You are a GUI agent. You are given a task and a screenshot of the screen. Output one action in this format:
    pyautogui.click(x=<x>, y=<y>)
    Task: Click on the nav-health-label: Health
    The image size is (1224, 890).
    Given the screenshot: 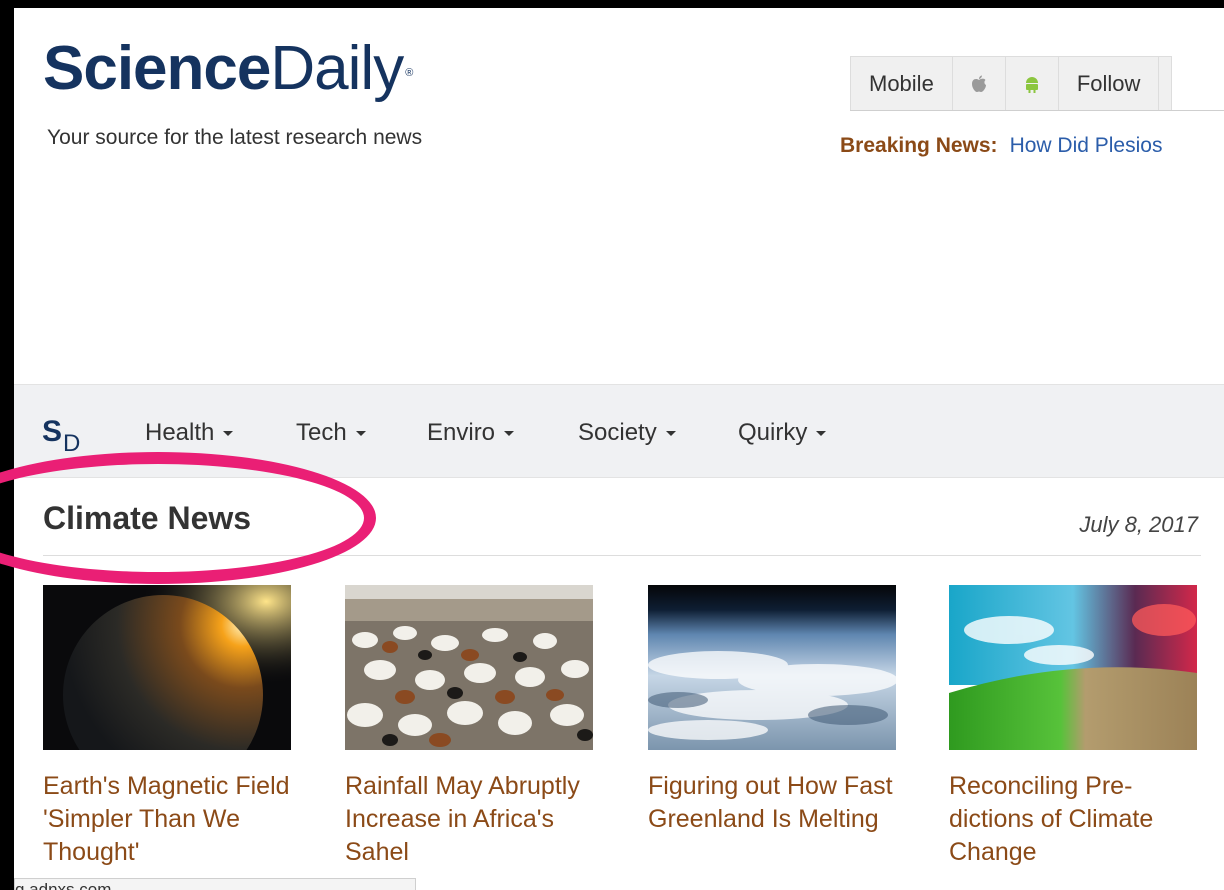 What is the action you would take?
    pyautogui.click(x=180, y=432)
    